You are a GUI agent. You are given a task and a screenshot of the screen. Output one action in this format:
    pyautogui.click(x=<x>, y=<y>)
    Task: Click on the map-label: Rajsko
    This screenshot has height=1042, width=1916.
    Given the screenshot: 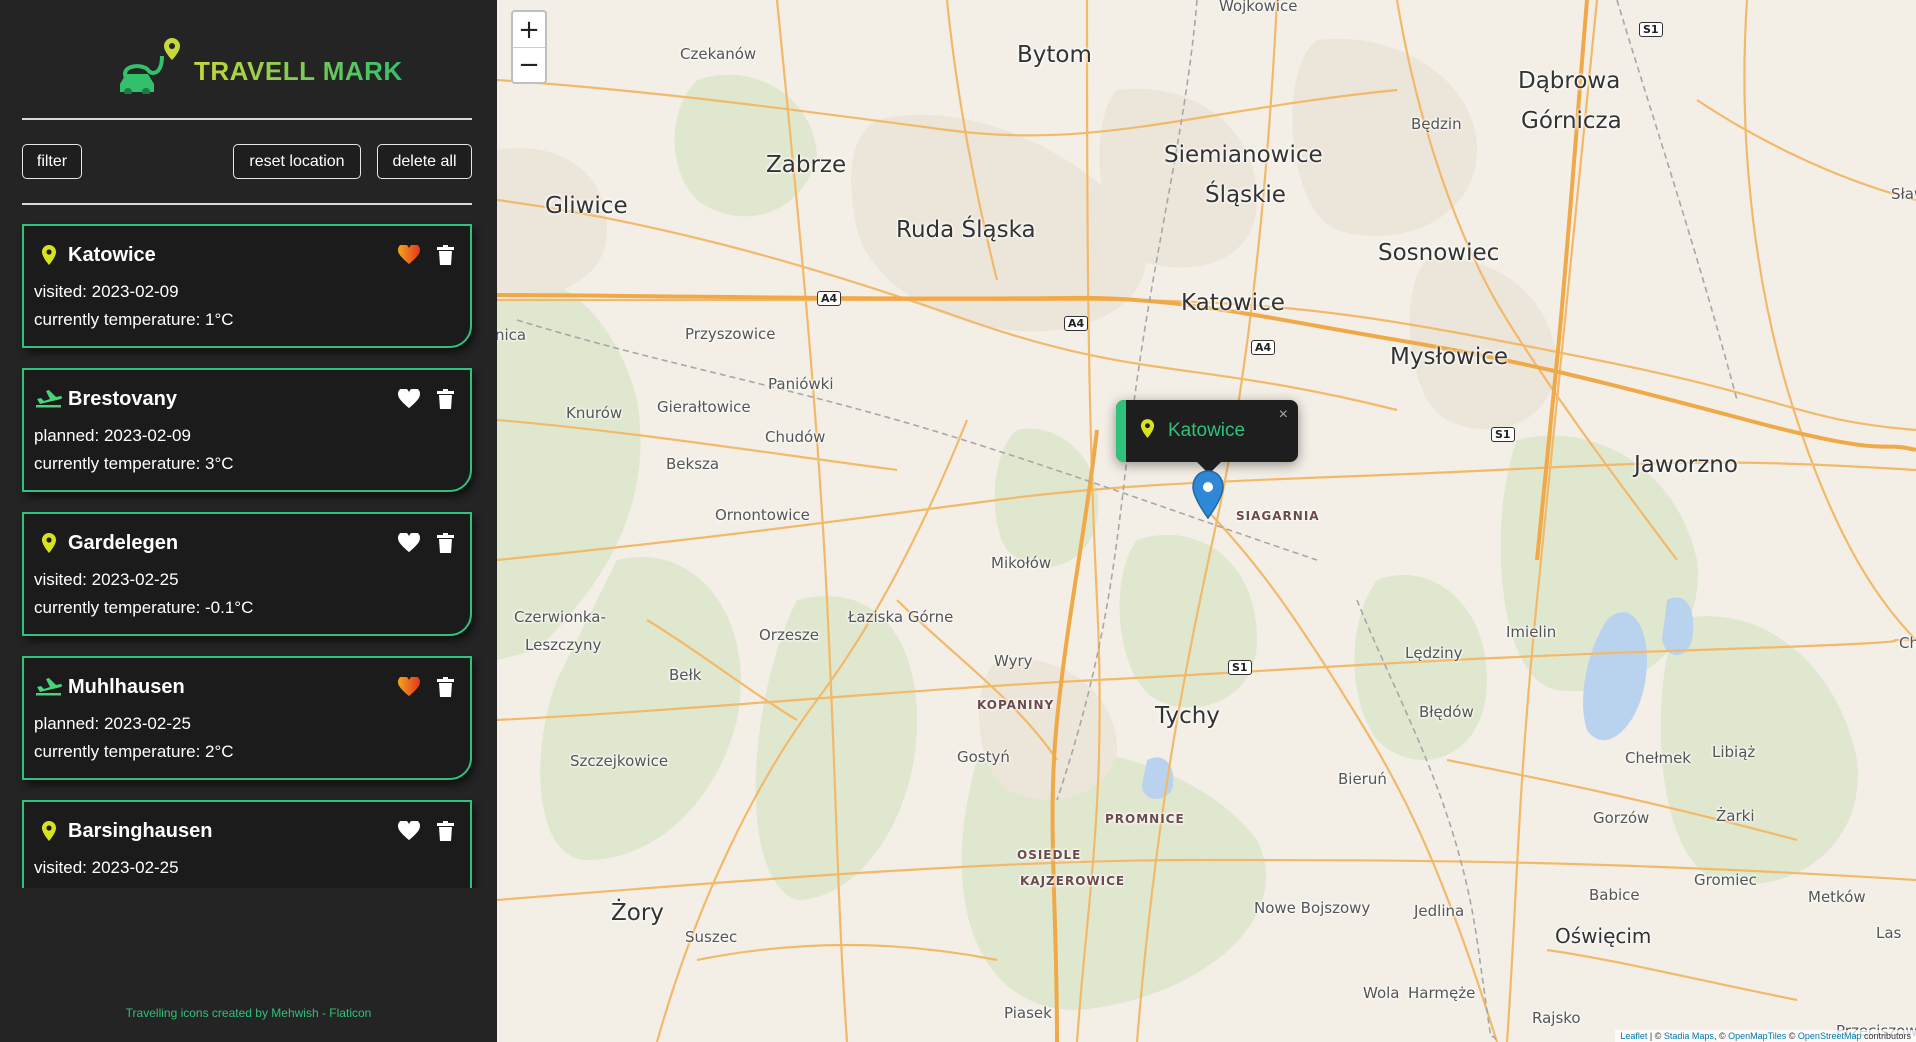 What is the action you would take?
    pyautogui.click(x=1556, y=1018)
    